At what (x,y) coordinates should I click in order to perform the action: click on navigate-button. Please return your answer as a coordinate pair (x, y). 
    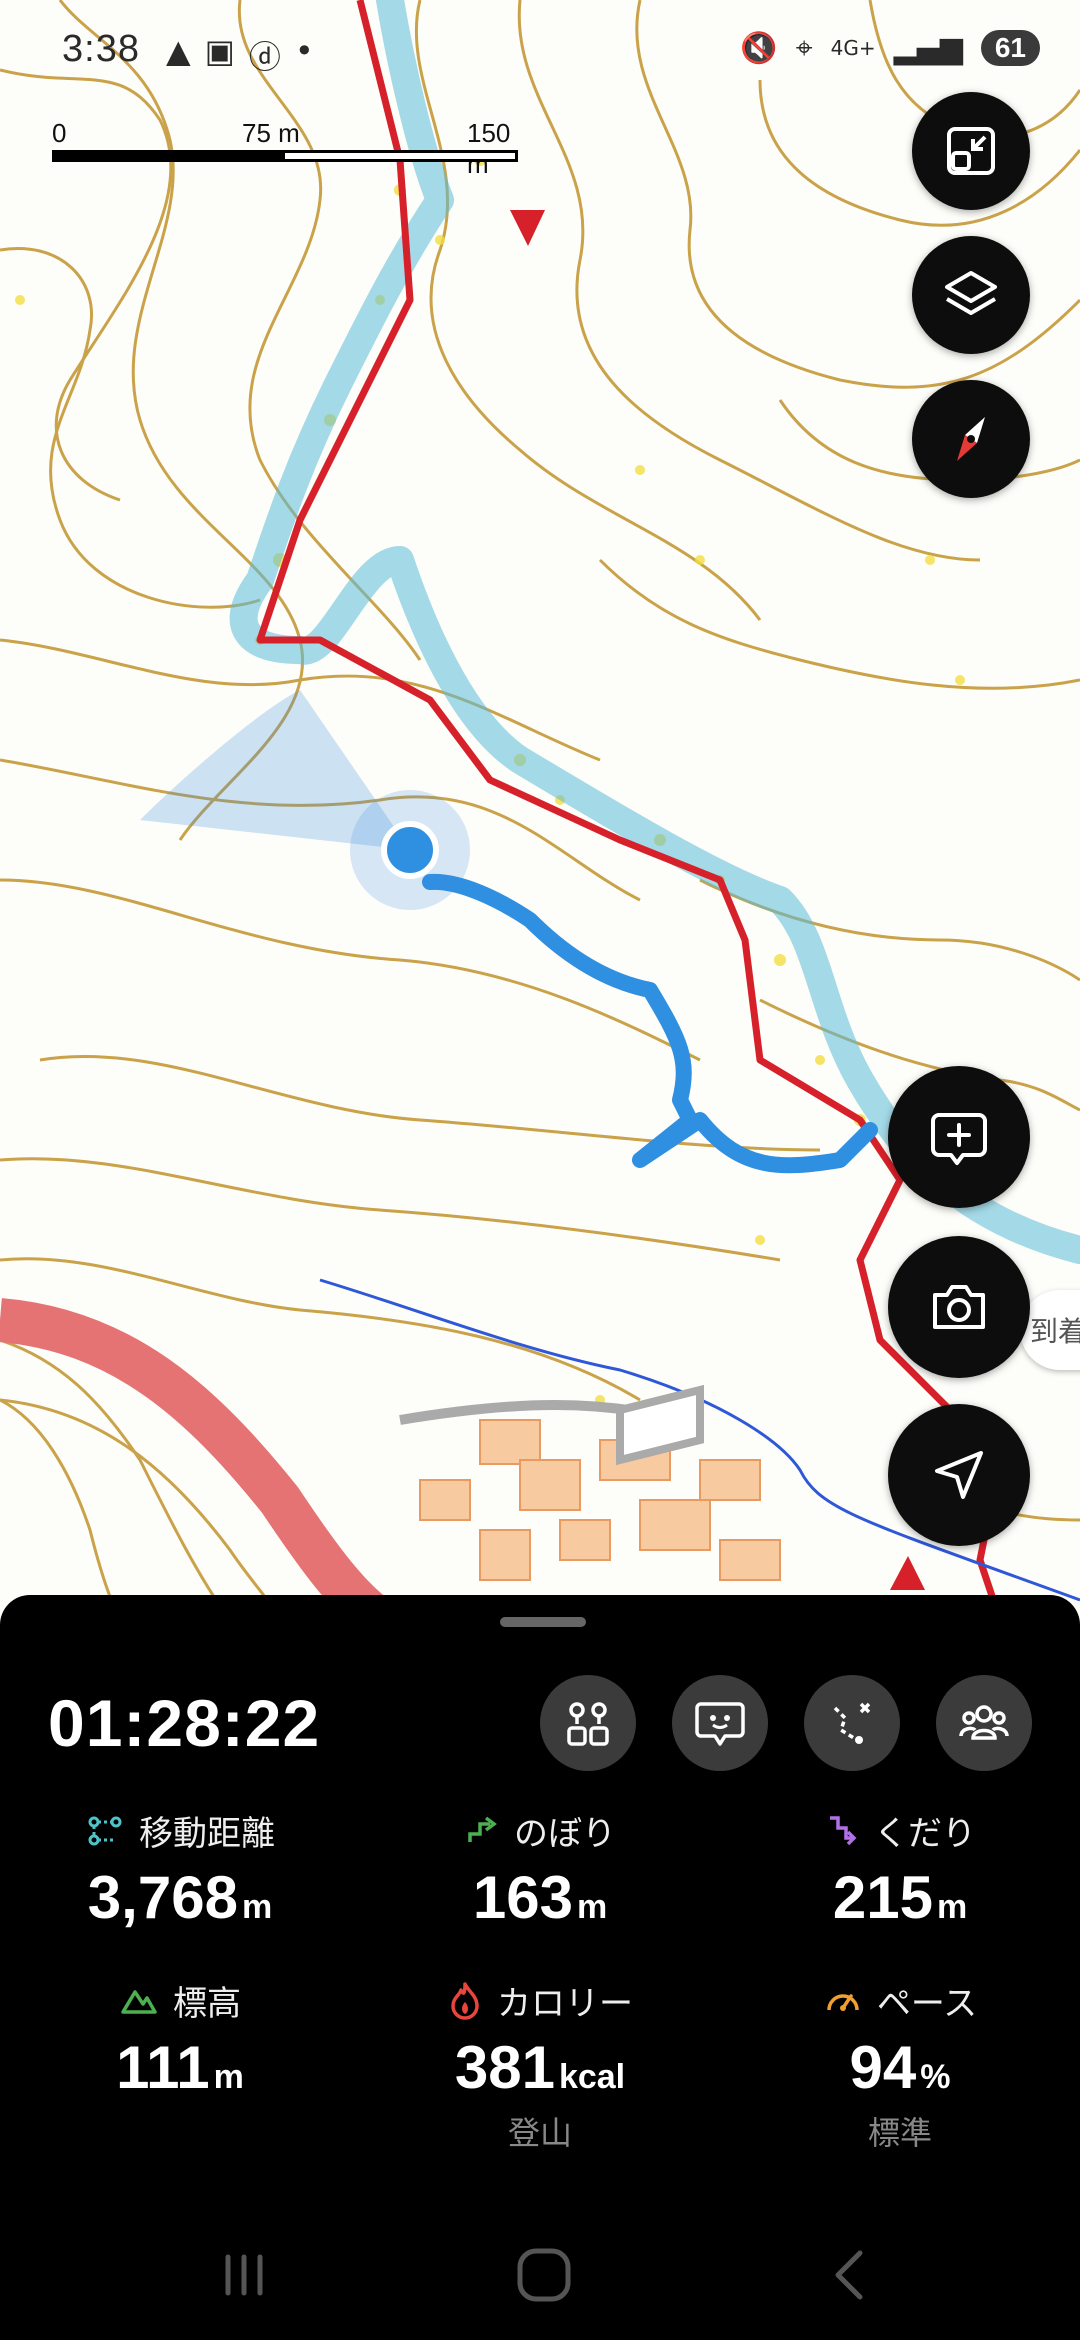
    Looking at the image, I should click on (959, 1475).